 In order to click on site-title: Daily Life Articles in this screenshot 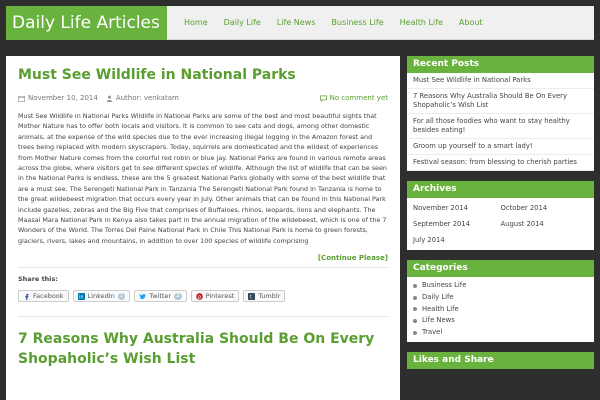, I will do `click(86, 23)`.